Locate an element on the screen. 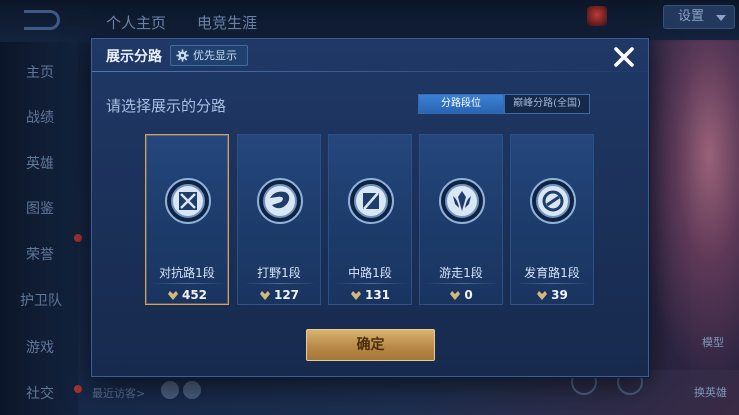 The width and height of the screenshot is (739, 415). roam-icon is located at coordinates (462, 201).